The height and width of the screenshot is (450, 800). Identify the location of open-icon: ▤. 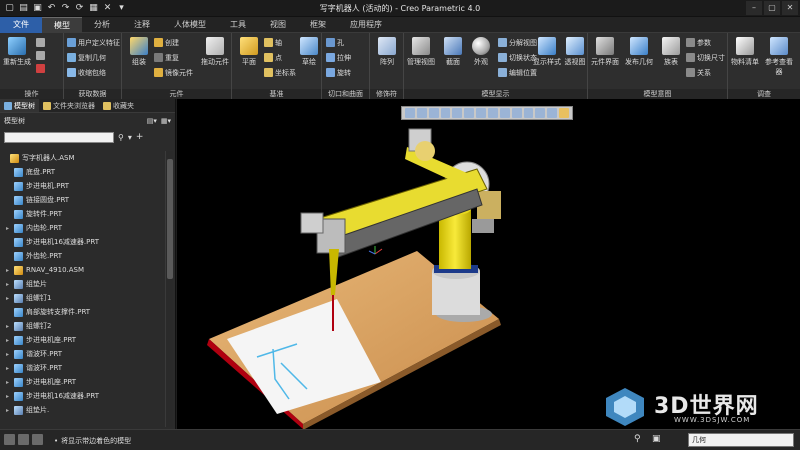
(23, 8).